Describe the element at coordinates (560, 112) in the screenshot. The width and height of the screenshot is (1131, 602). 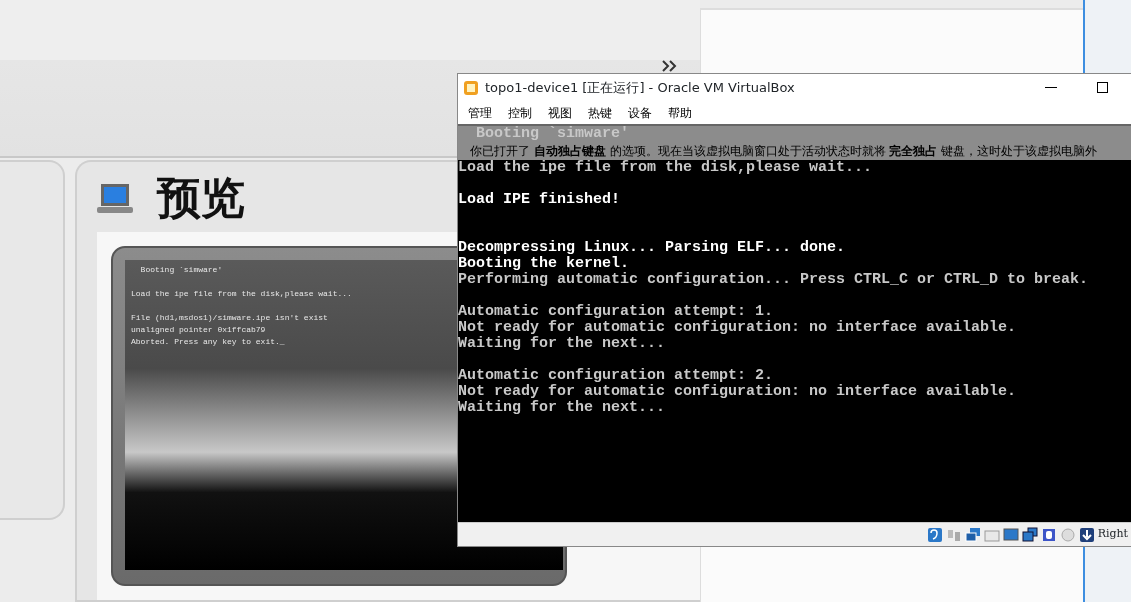
I see `menu-item: 视图` at that location.